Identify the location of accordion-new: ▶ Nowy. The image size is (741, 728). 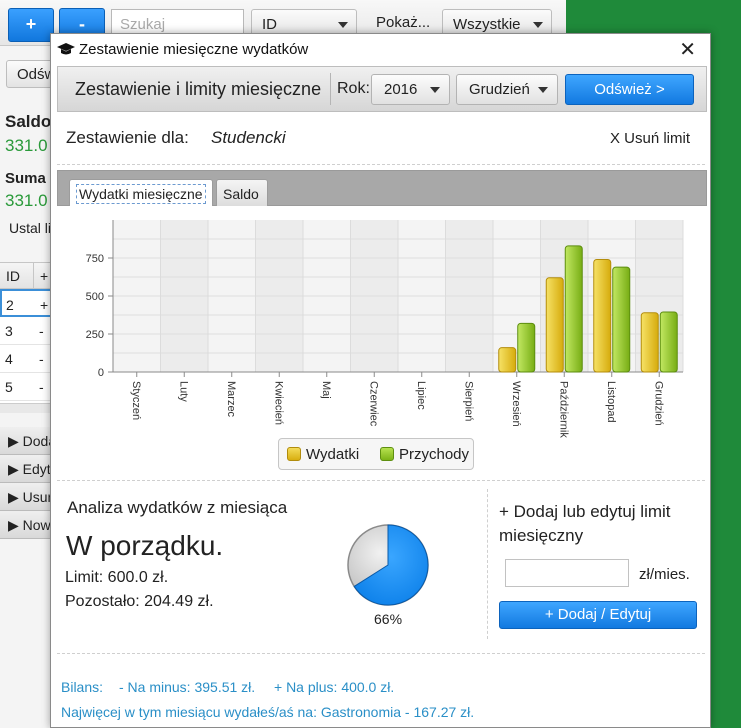
(26, 525).